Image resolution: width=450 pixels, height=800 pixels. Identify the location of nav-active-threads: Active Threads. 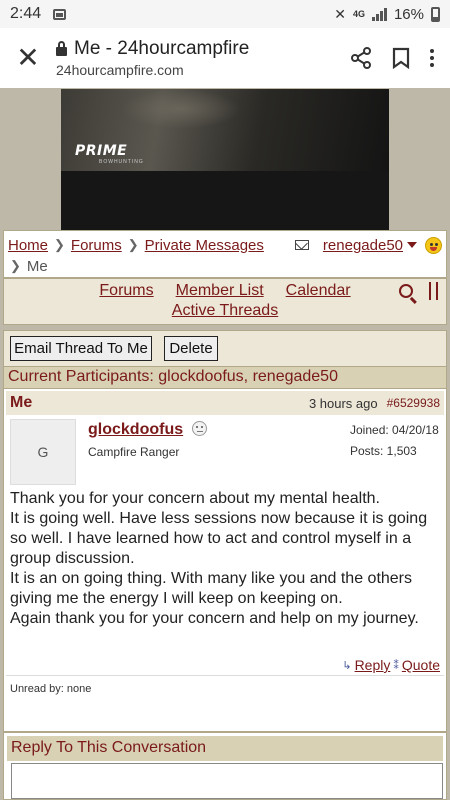
(225, 310).